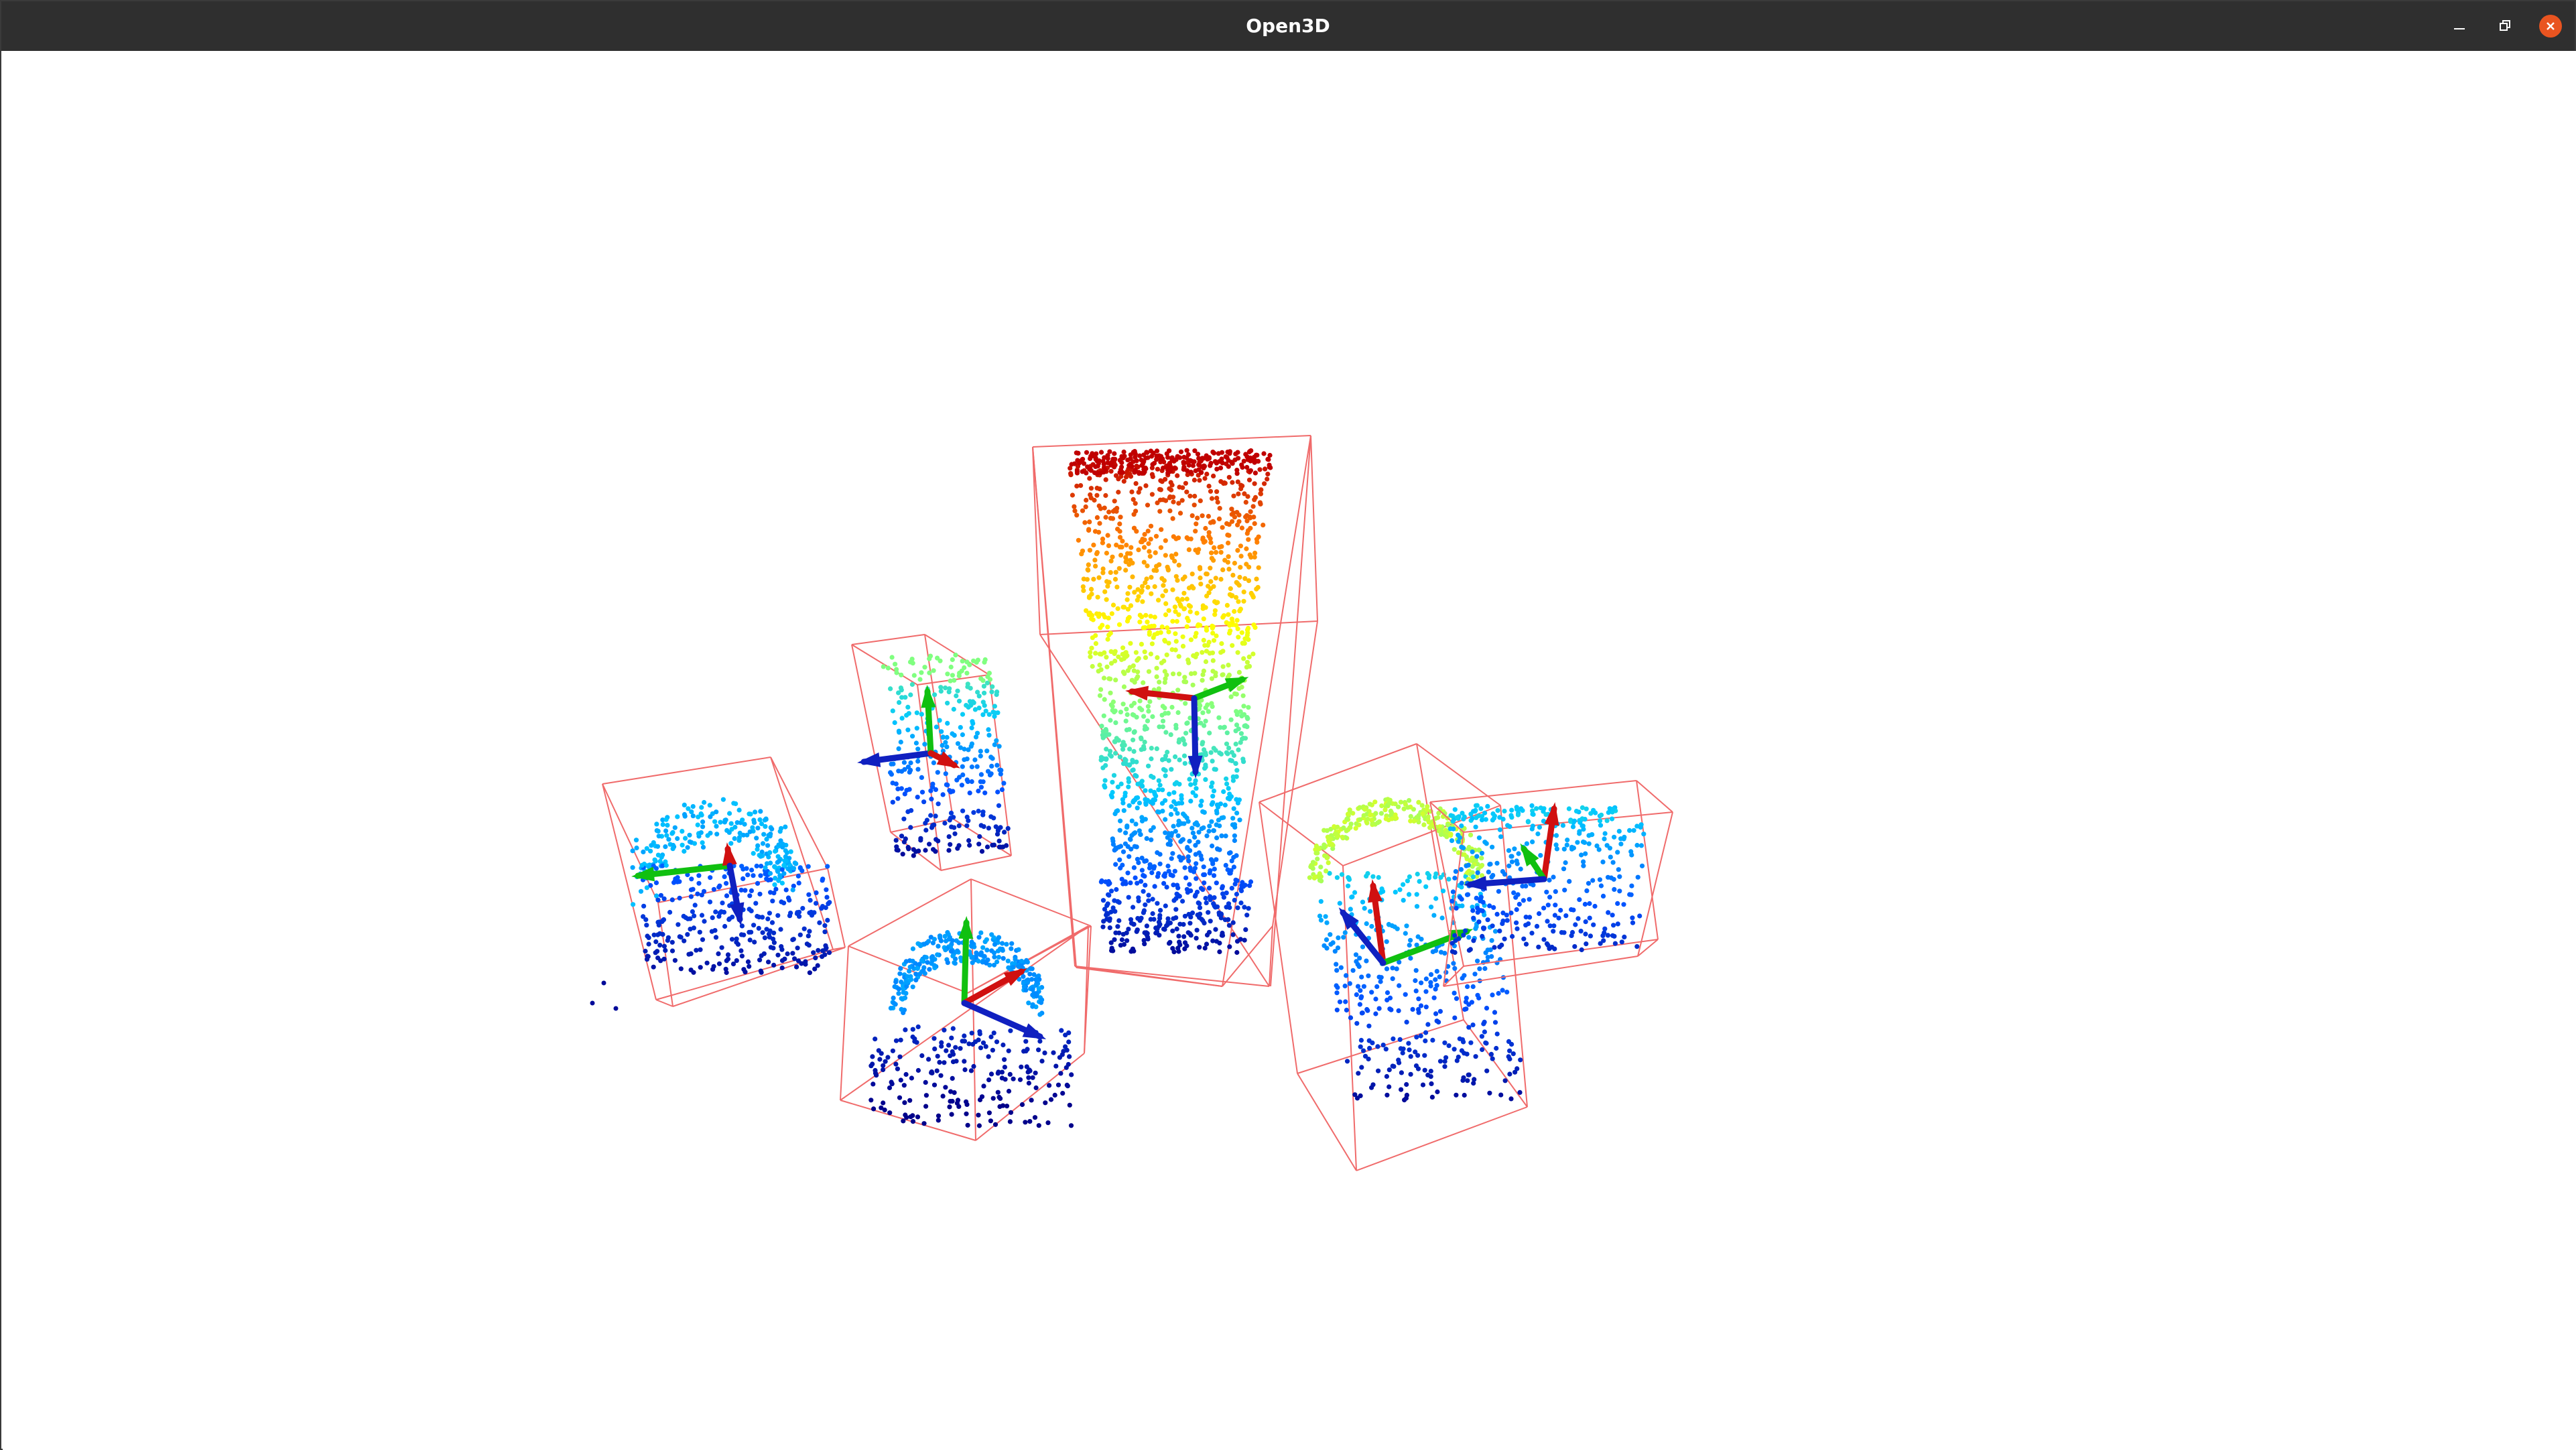  I want to click on title-bar: Open3D, so click(1288, 26).